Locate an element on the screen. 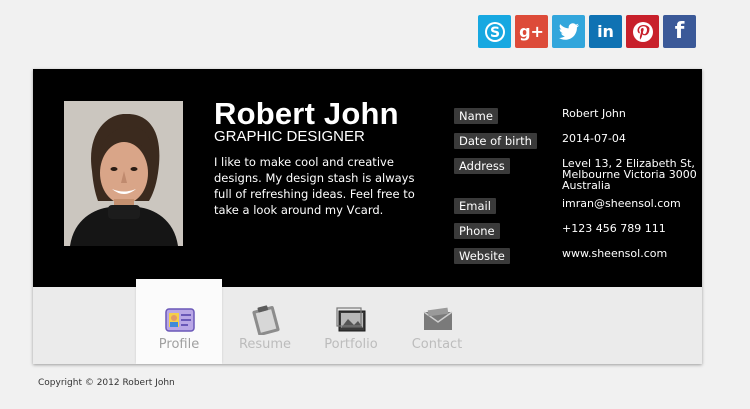  website-label: Website is located at coordinates (482, 256).